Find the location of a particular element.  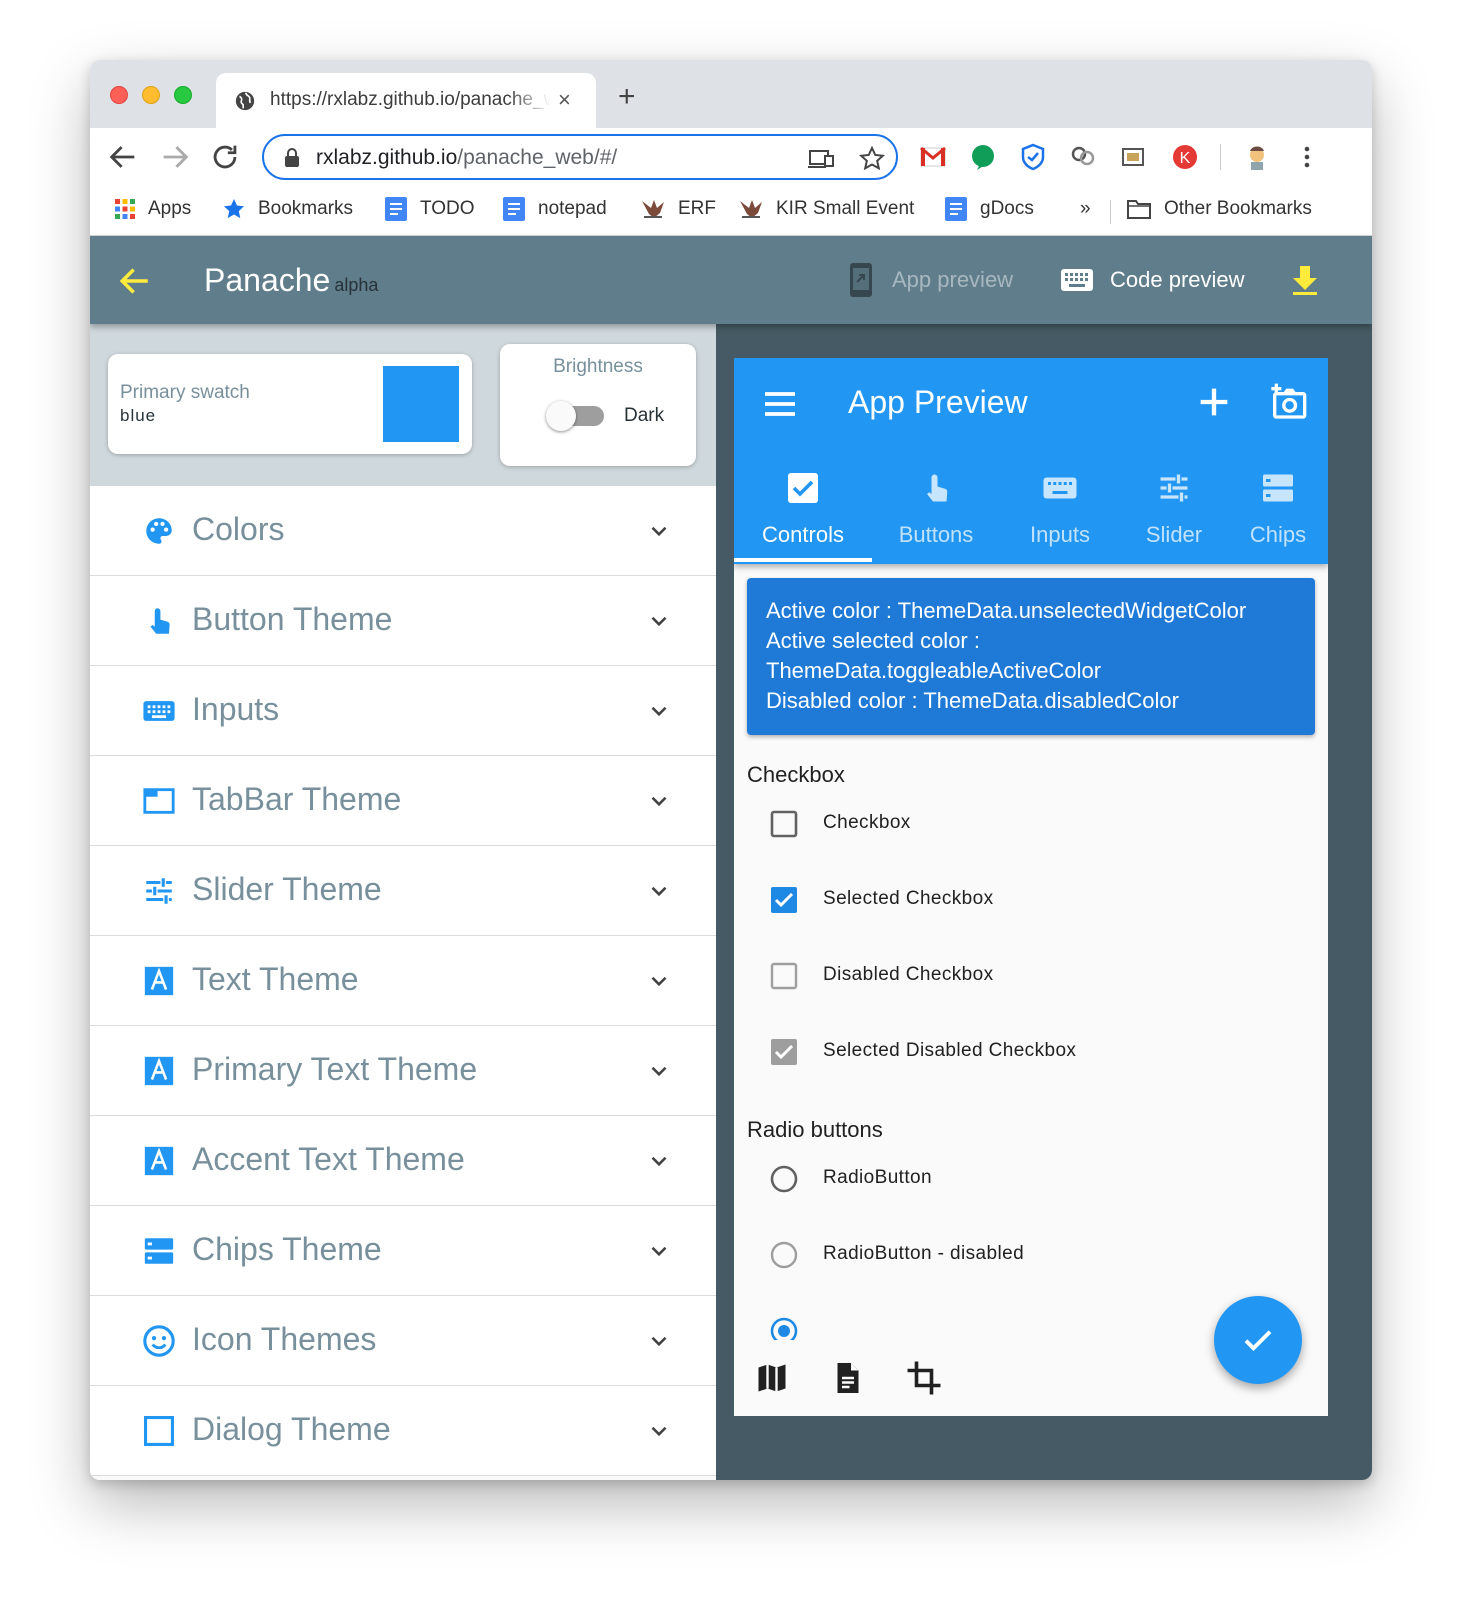

bookmark-other-bookmarks: Other Bookmarks is located at coordinates (1219, 209).